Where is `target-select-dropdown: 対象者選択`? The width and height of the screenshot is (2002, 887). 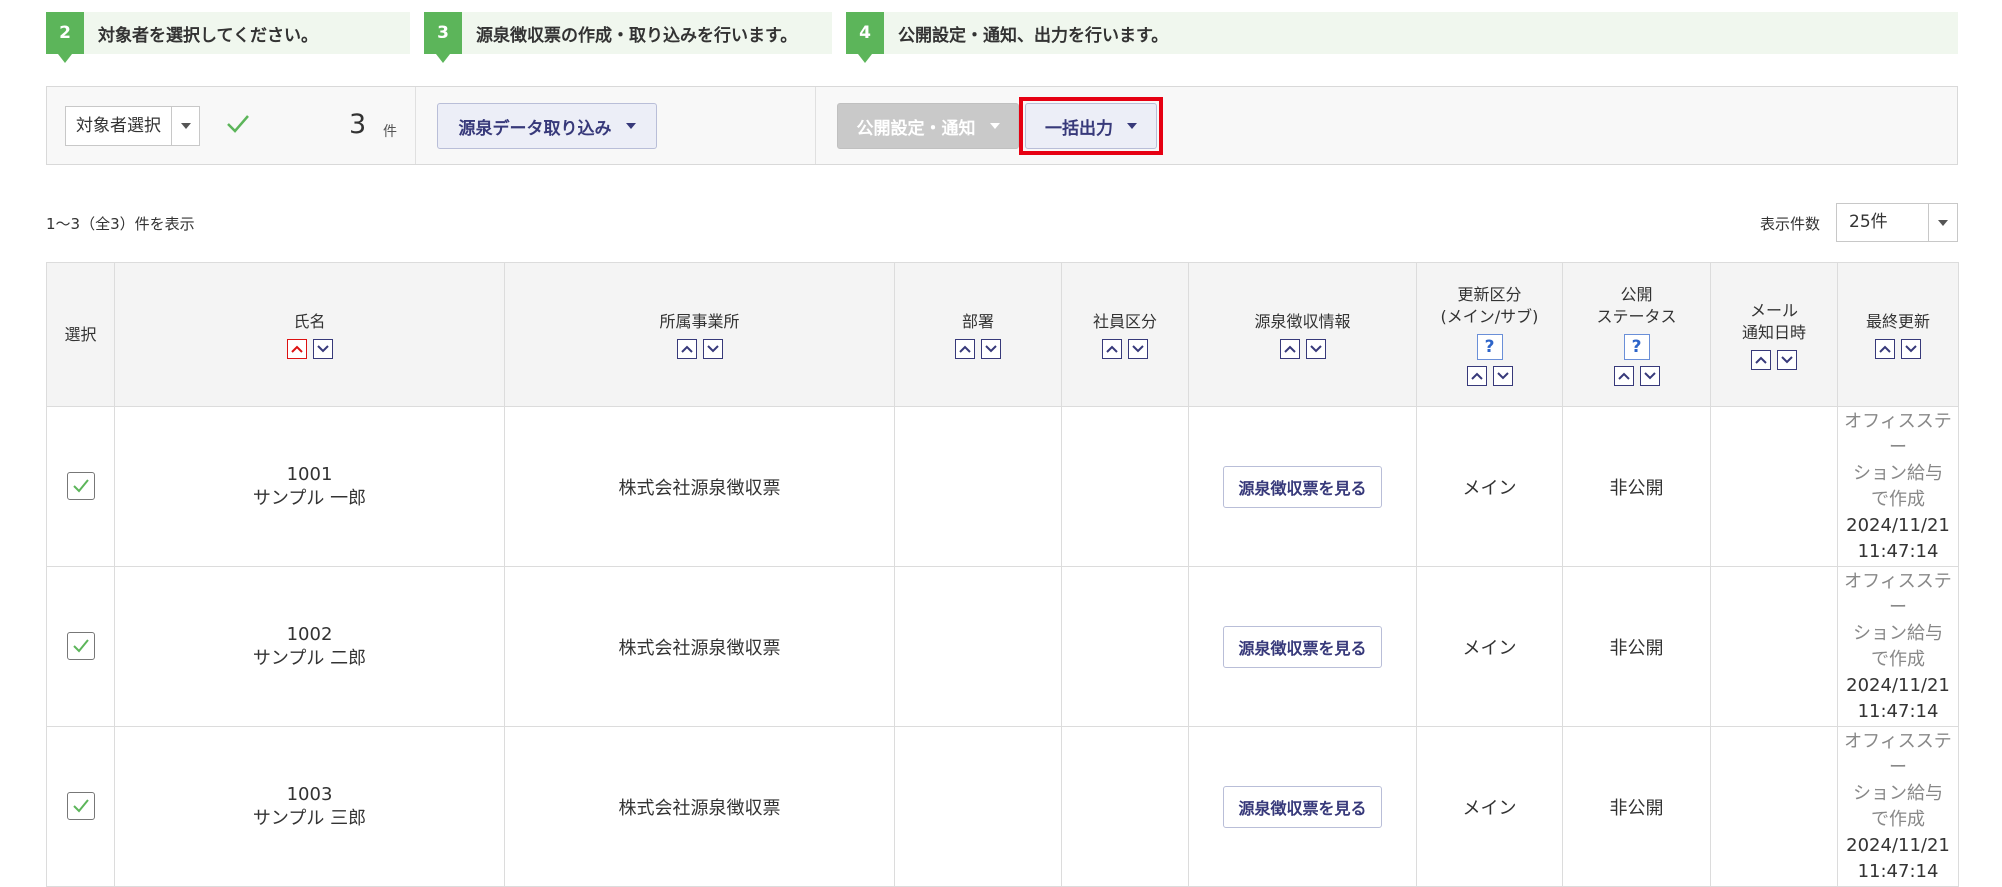 target-select-dropdown: 対象者選択 is located at coordinates (132, 126).